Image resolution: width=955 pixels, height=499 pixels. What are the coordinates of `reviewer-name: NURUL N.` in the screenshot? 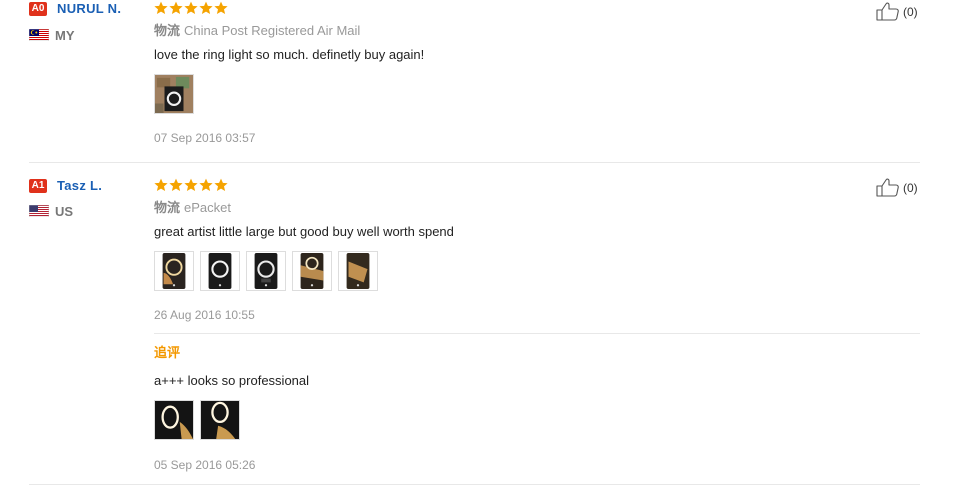 It's located at (89, 9).